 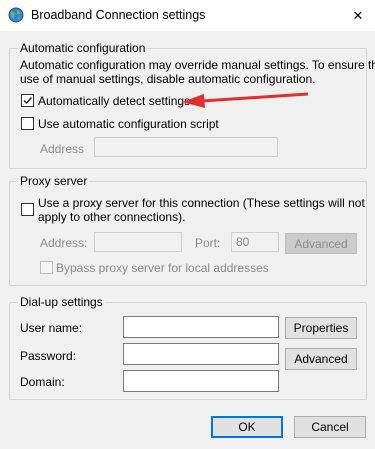 I want to click on dialup-advanced-button-label: Advanced, so click(x=321, y=359).